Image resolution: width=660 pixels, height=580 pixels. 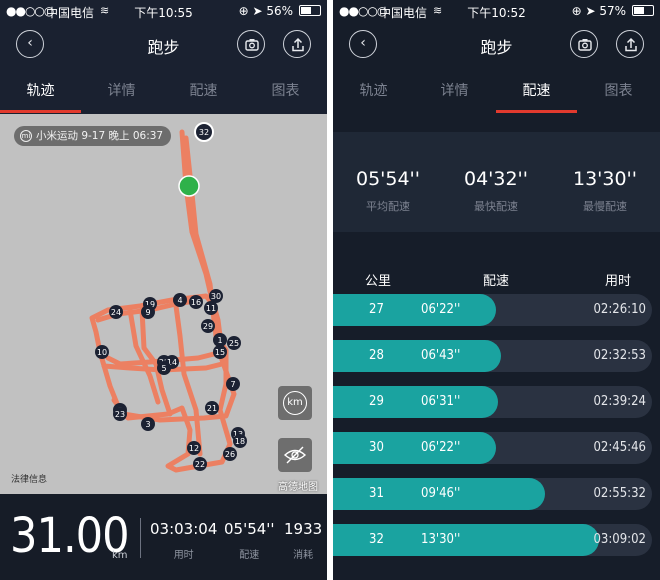 What do you see at coordinates (183, 540) in the screenshot?
I see `duration-stat: 03:03:04 用时` at bounding box center [183, 540].